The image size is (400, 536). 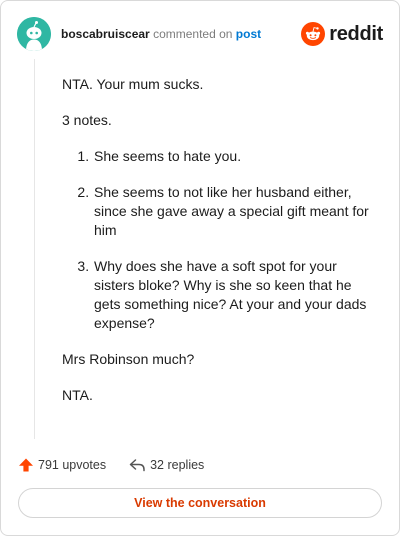 I want to click on upvotes-count: 791 upvotes, so click(x=72, y=465).